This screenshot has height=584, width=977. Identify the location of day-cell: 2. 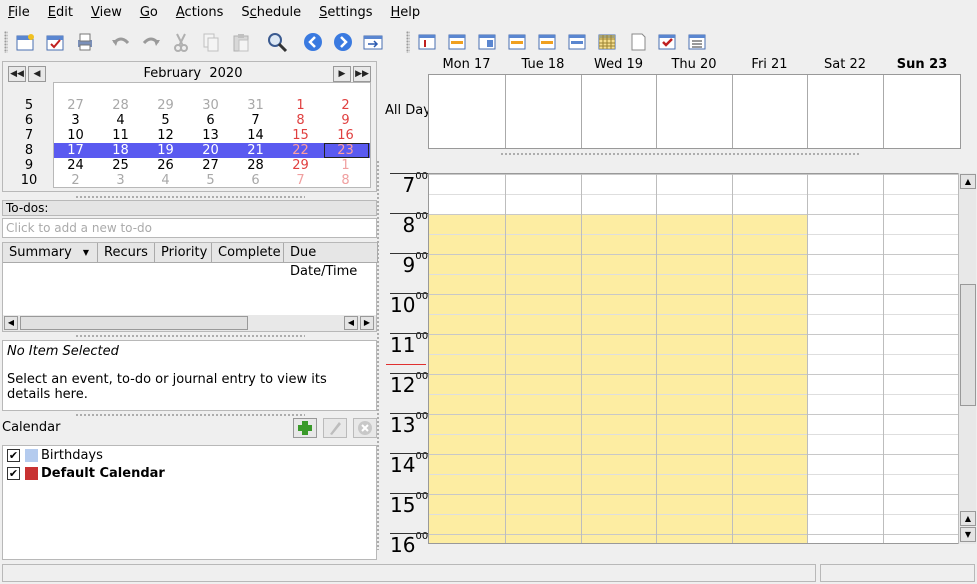
(345, 105).